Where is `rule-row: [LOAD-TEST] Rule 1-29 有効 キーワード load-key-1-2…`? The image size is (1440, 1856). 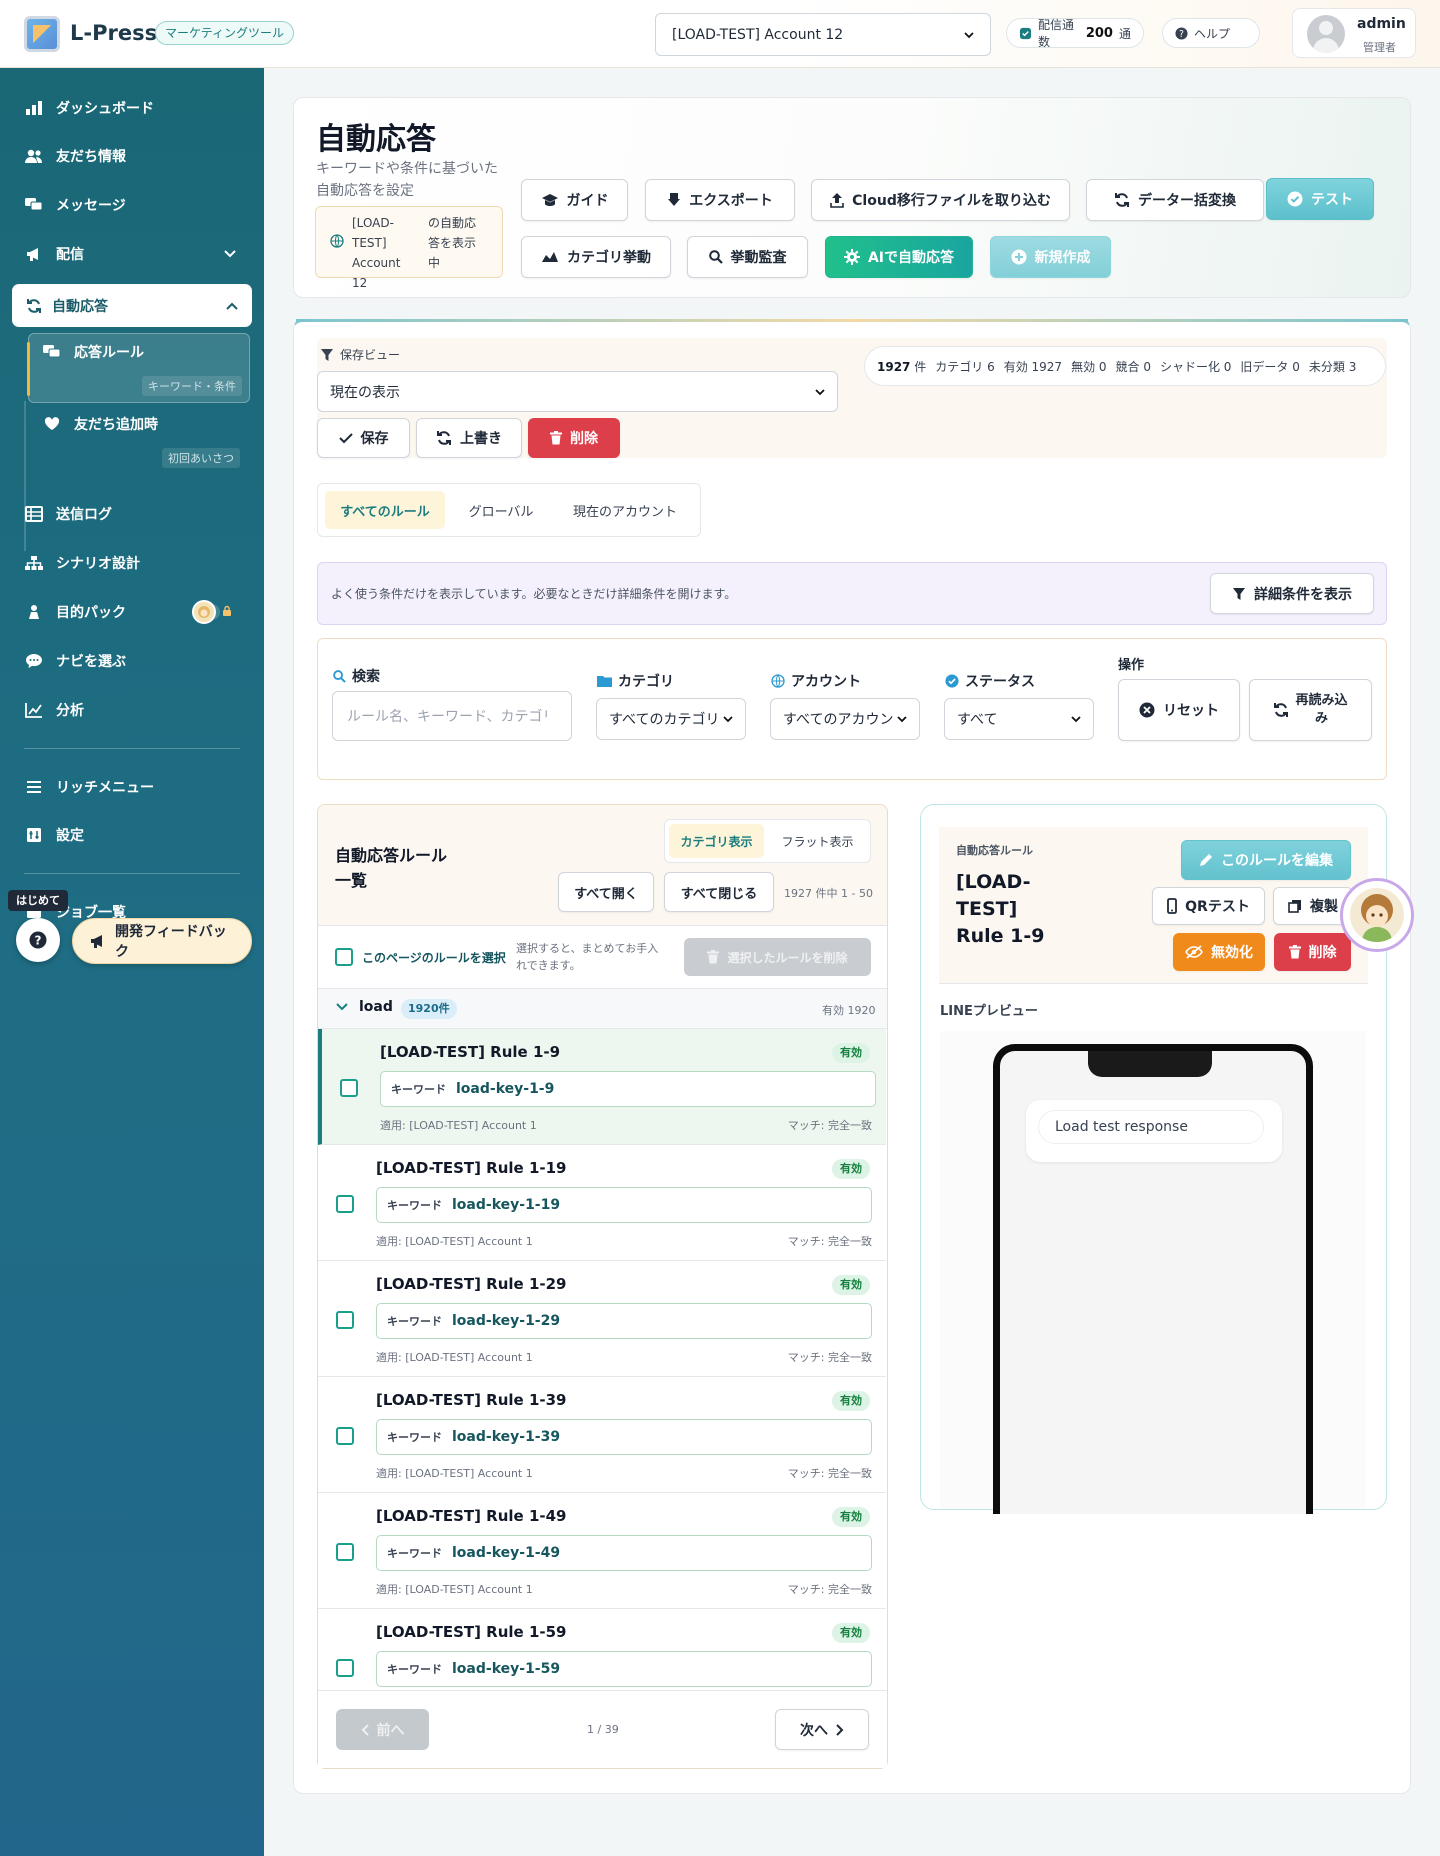 rule-row: [LOAD-TEST] Rule 1-29 有効 キーワード load-key-1-2… is located at coordinates (602, 1319).